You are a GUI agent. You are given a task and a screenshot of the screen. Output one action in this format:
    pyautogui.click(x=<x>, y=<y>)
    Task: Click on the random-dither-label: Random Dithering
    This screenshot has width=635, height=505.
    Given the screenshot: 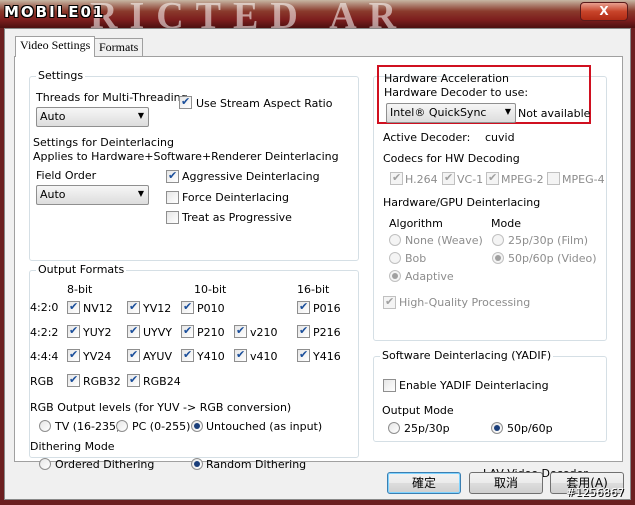 What is the action you would take?
    pyautogui.click(x=256, y=464)
    